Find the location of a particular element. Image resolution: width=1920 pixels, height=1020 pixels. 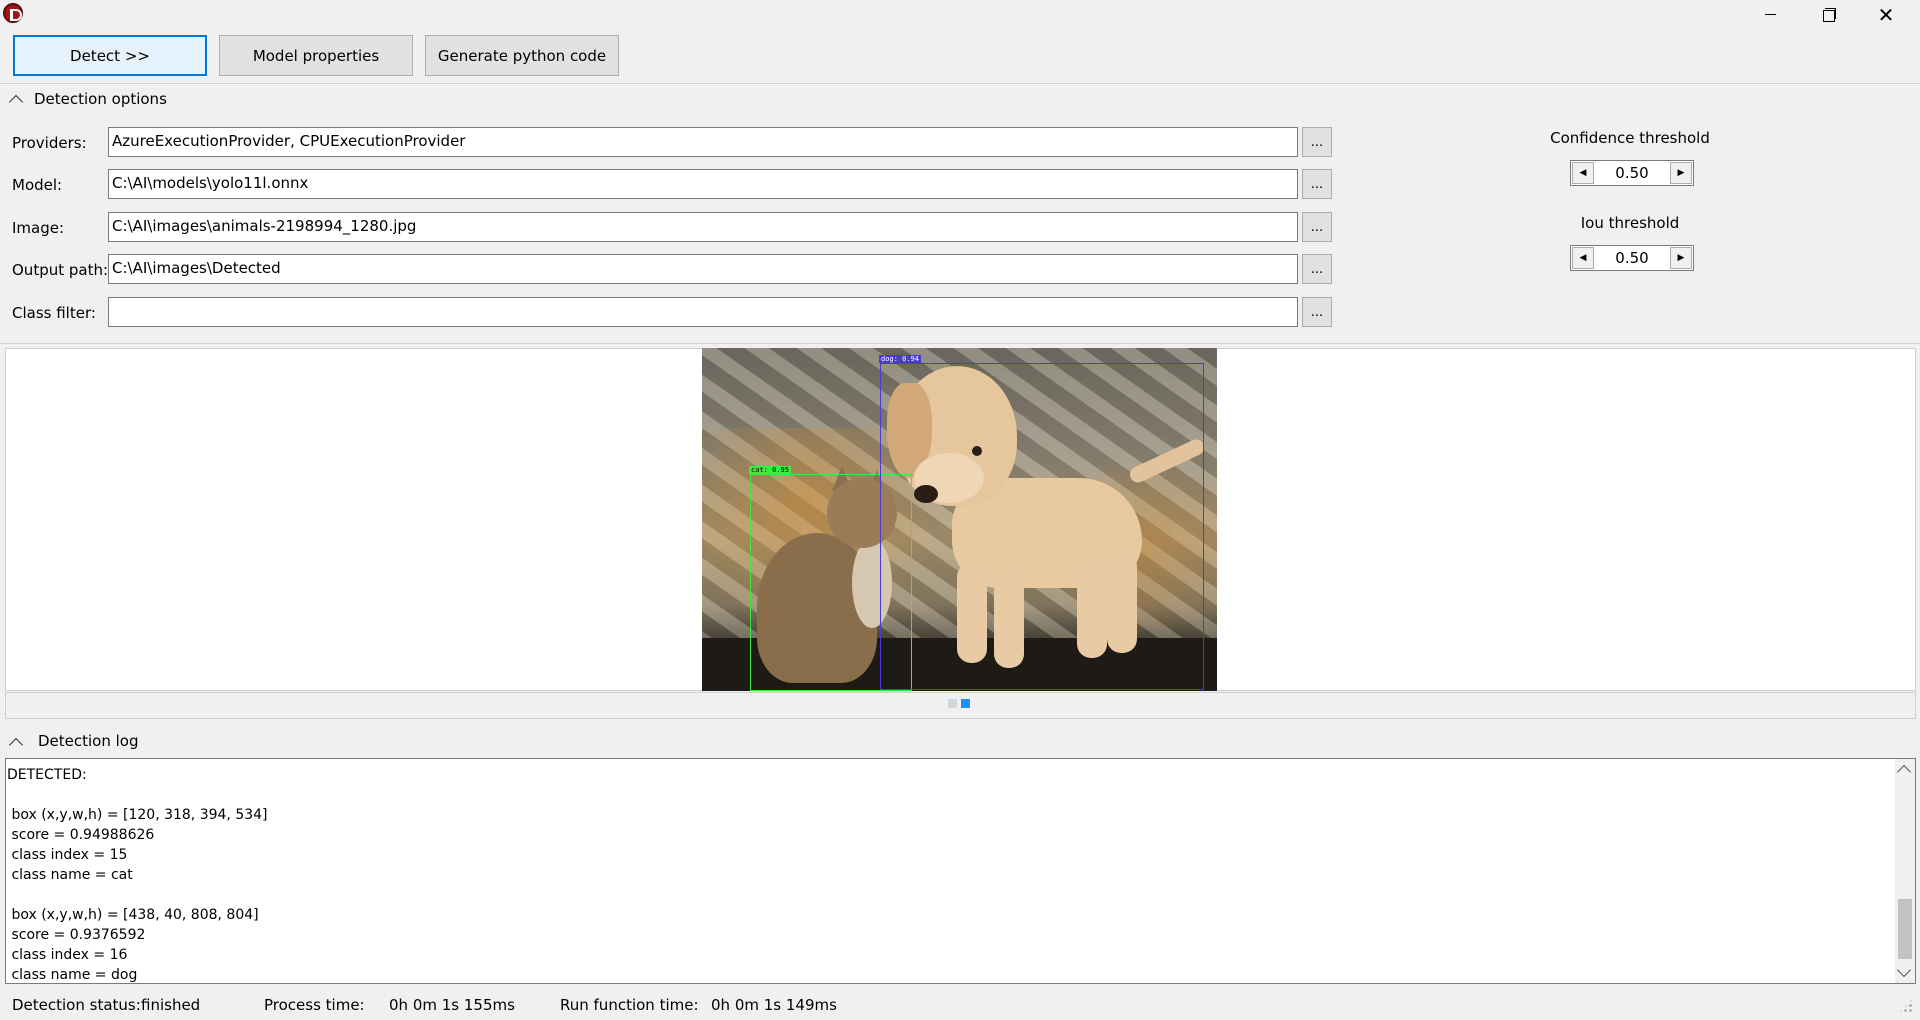

detection-options-header: Detection options is located at coordinates (960, 99).